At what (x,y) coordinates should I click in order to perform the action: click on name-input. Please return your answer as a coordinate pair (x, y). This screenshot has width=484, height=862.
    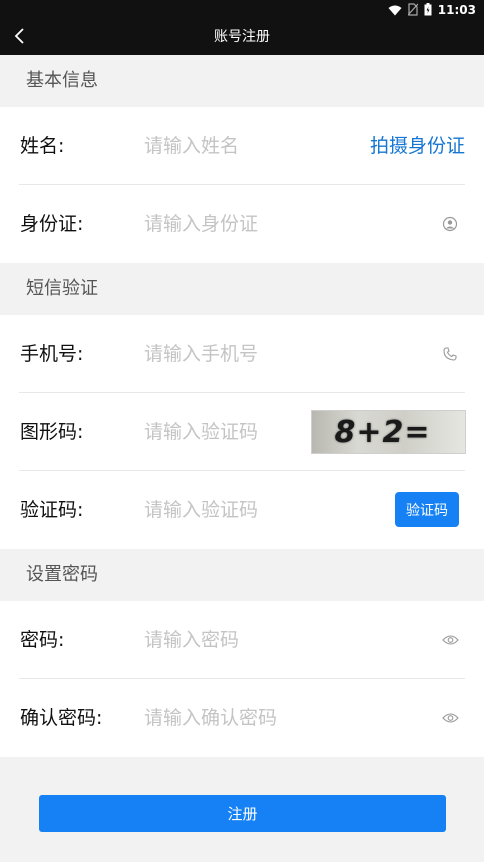
    Looking at the image, I should click on (244, 146).